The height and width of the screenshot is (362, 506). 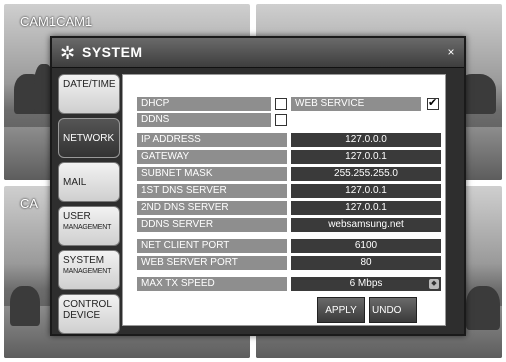 What do you see at coordinates (366, 191) in the screenshot?
I see `dns1-field: 127.0.0.1` at bounding box center [366, 191].